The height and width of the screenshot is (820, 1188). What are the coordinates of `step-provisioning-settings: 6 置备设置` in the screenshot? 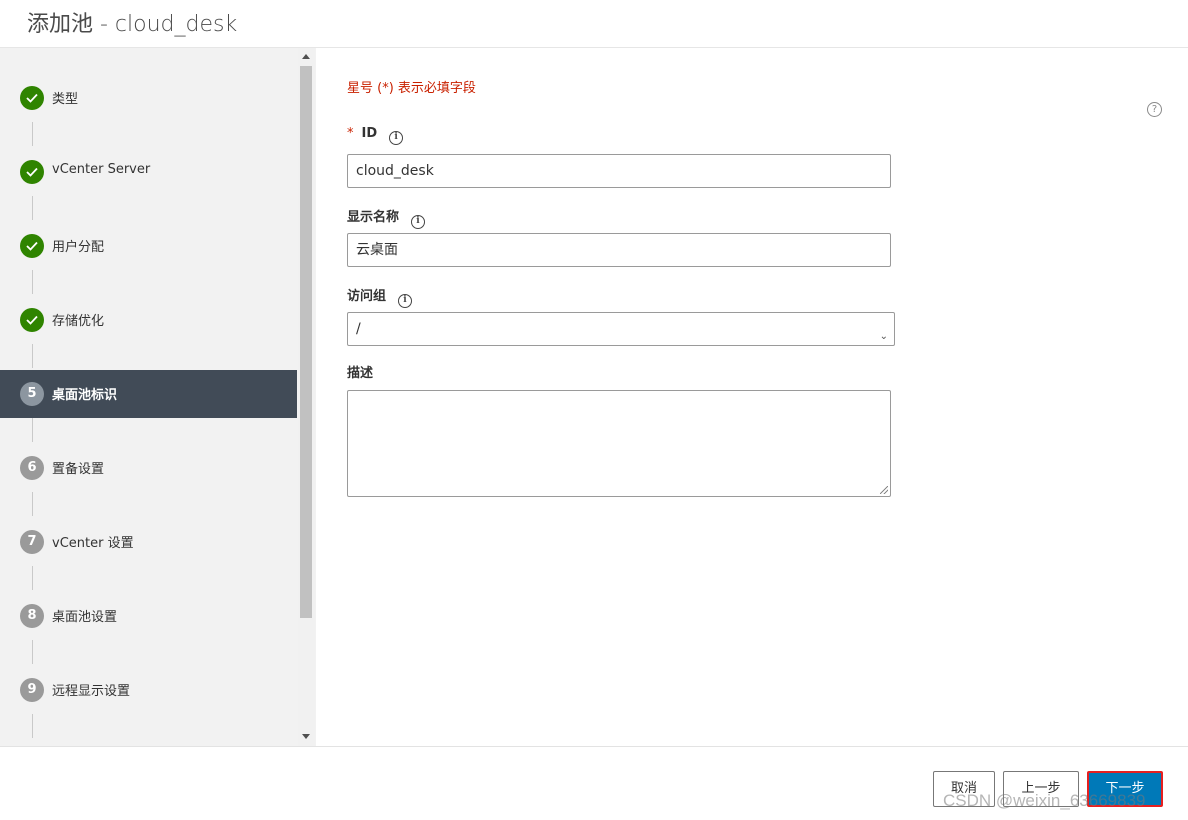 It's located at (148, 468).